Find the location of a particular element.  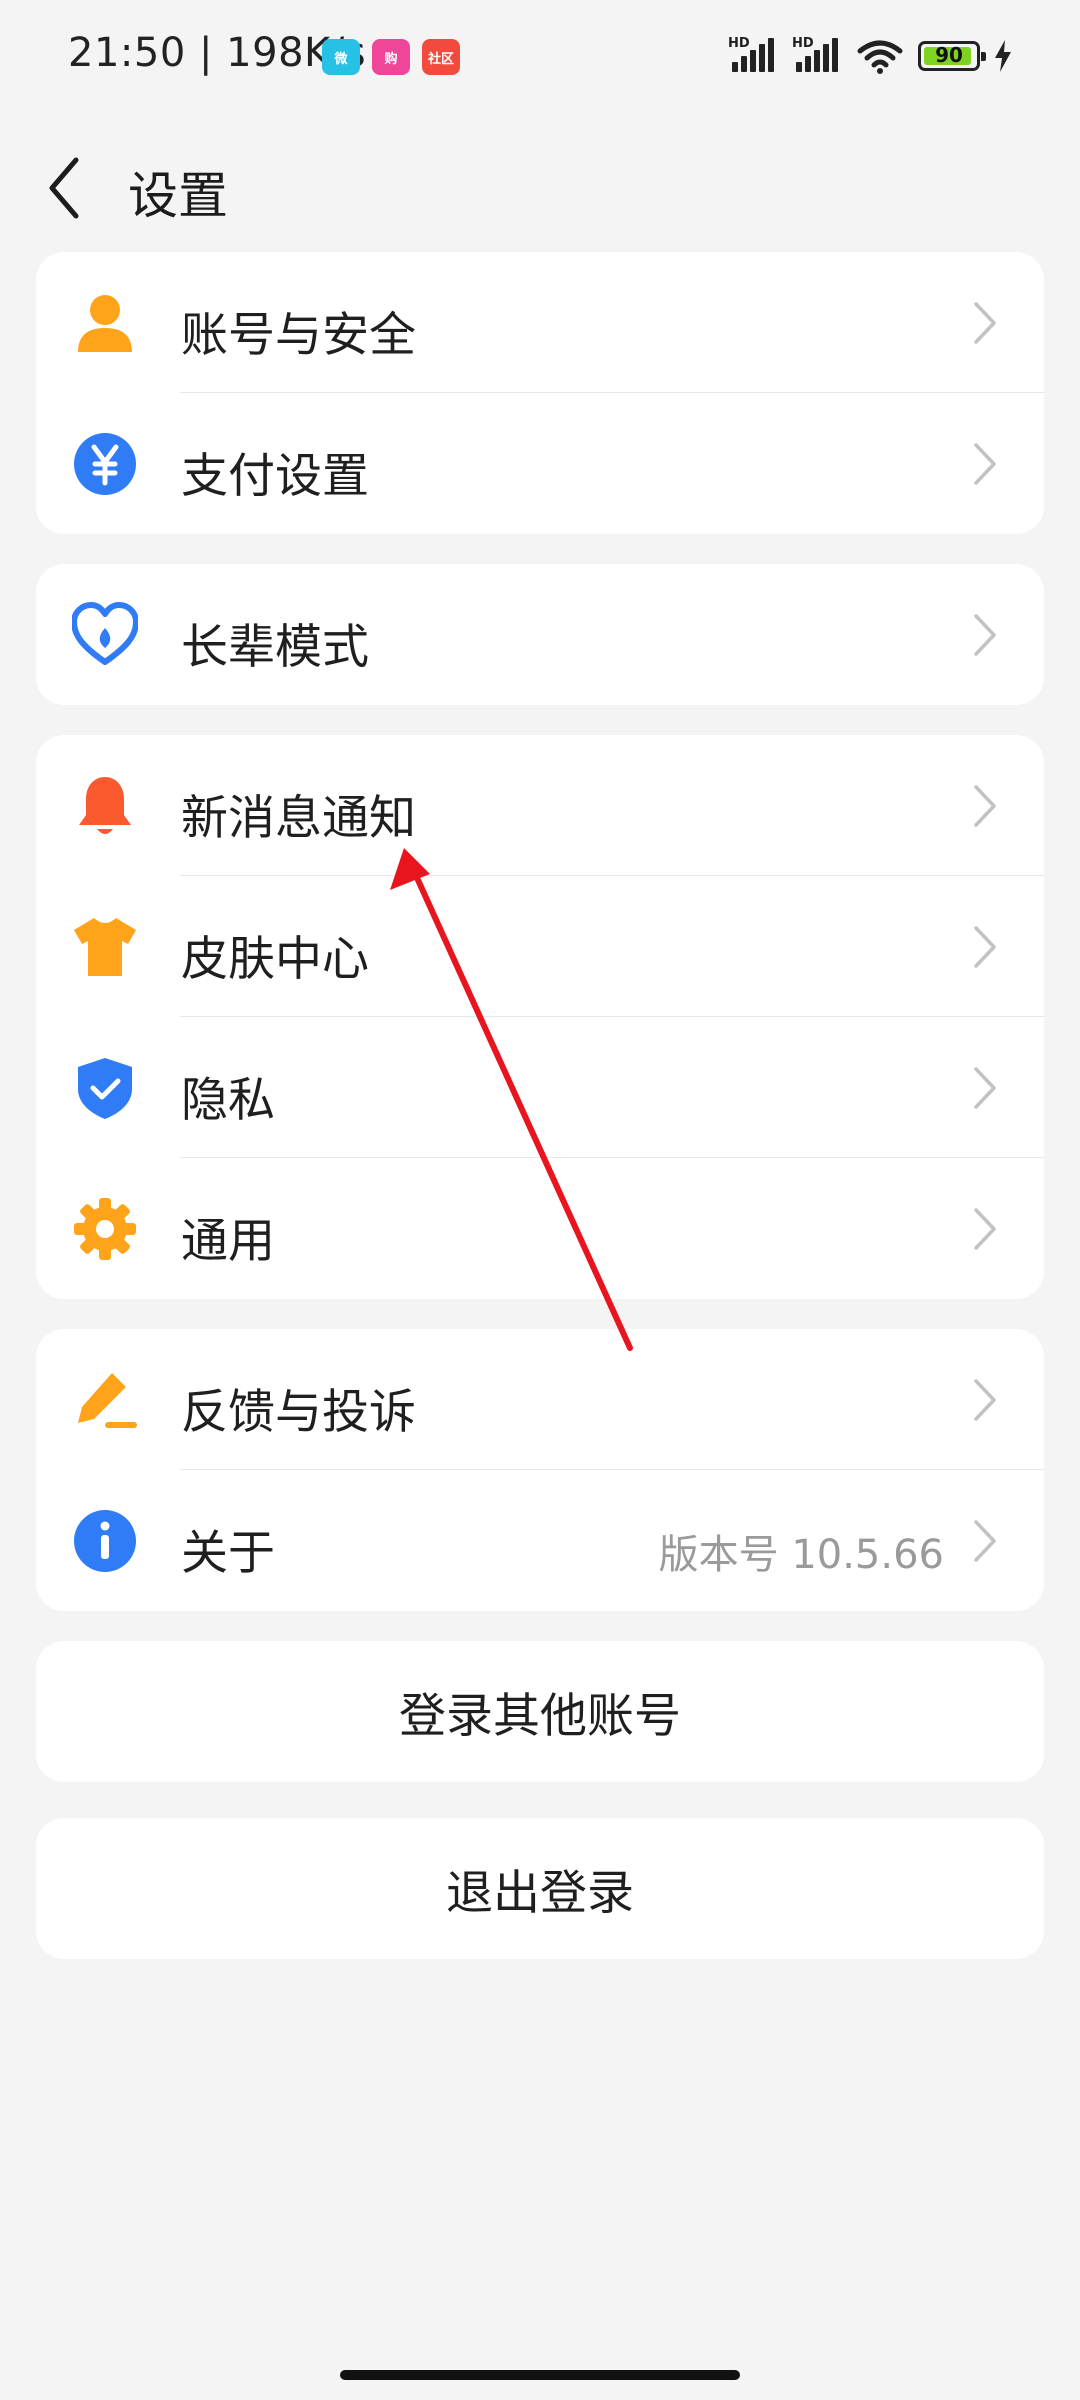

row-label: 长辈模式 is located at coordinates (275, 647).